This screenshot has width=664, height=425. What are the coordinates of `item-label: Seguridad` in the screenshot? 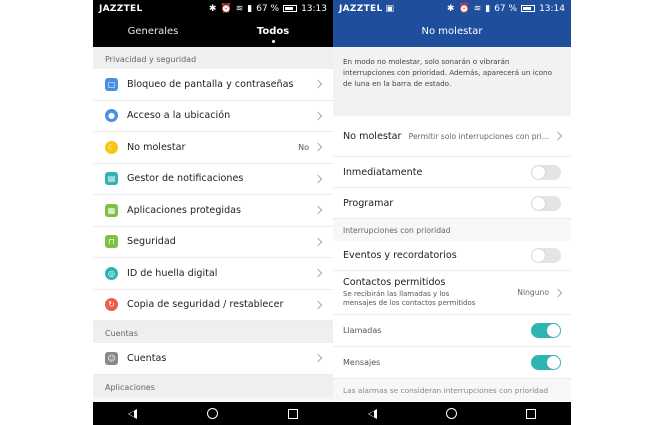 It's located at (151, 242).